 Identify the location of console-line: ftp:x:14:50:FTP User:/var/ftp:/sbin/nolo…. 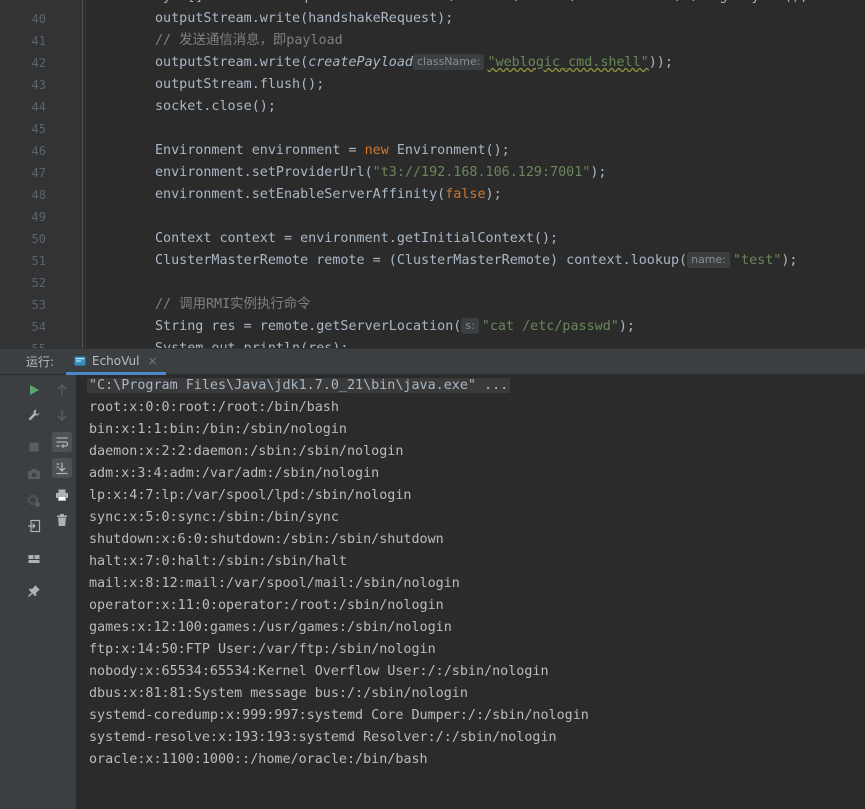
(262, 649).